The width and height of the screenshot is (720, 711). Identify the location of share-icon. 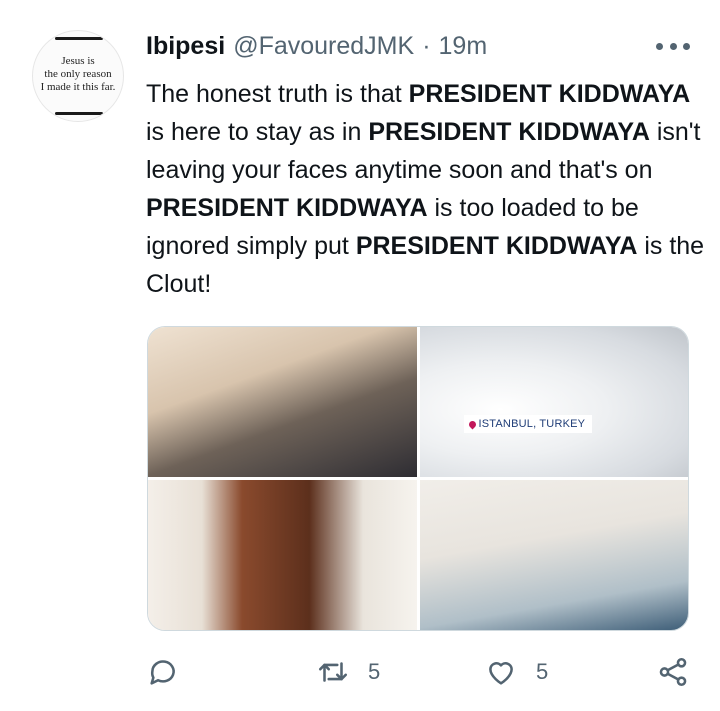
(673, 672).